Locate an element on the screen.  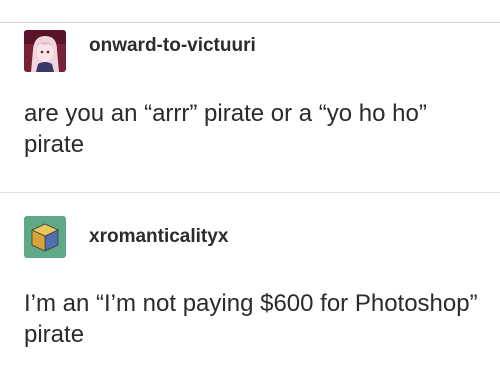
username: xromanticalityx is located at coordinates (158, 237).